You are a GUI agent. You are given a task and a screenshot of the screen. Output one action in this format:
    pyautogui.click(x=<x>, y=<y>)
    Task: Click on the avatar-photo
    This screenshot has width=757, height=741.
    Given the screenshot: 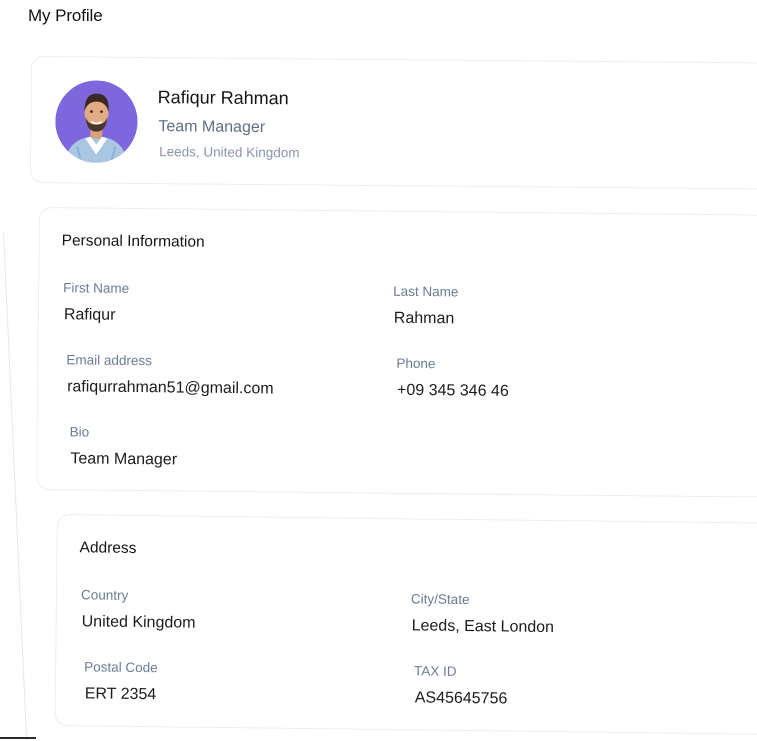 What is the action you would take?
    pyautogui.click(x=96, y=121)
    